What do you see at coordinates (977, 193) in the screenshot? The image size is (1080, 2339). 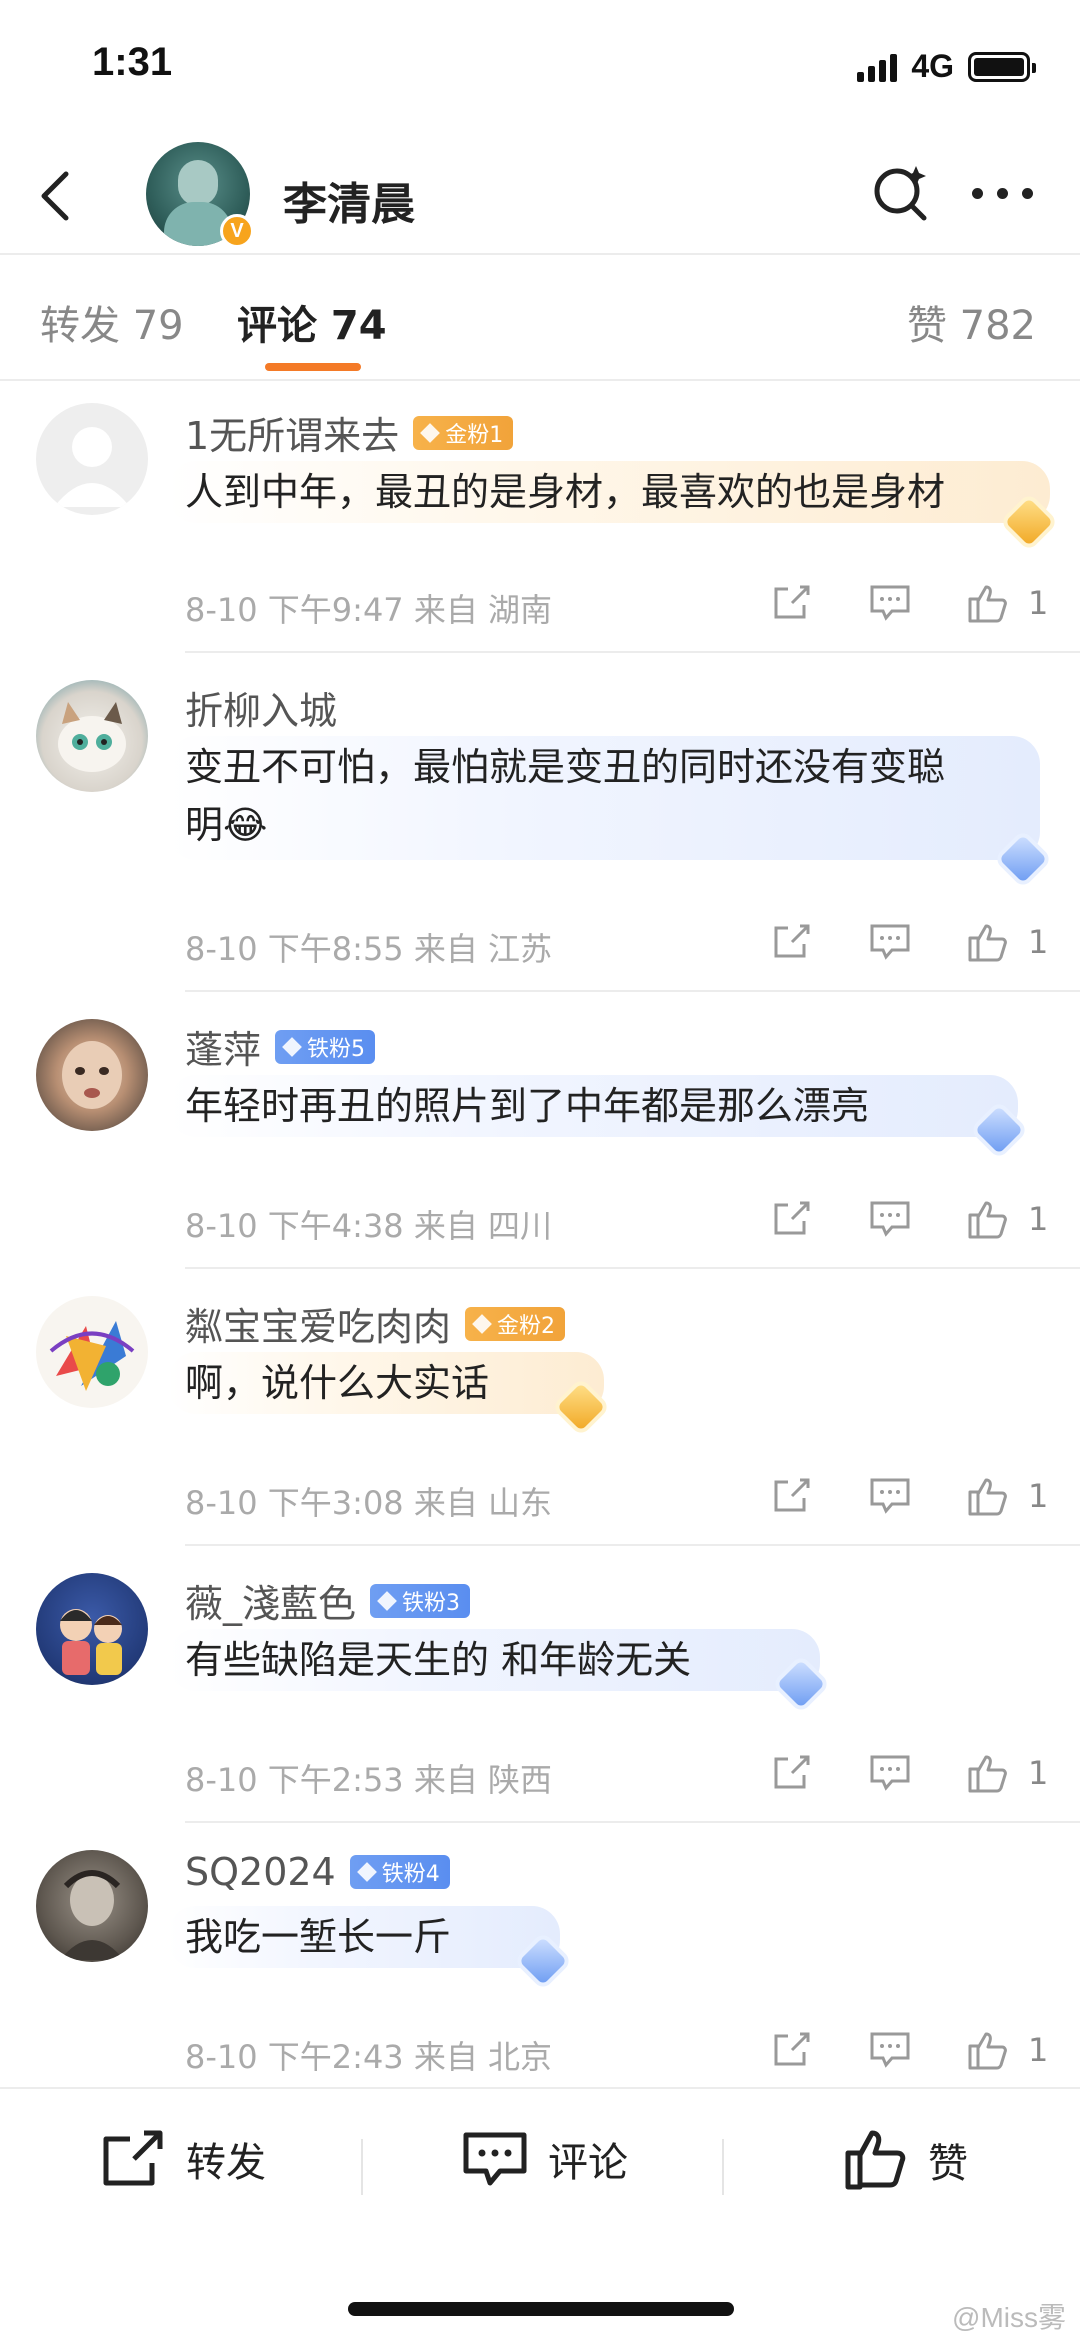 I see `more-dots-icon` at bounding box center [977, 193].